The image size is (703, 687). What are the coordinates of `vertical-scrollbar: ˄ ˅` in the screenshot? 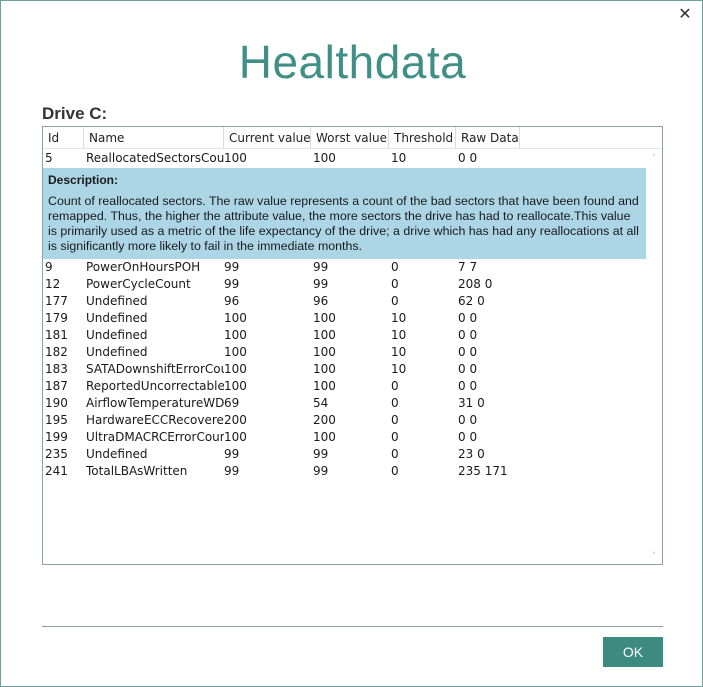 It's located at (654, 357).